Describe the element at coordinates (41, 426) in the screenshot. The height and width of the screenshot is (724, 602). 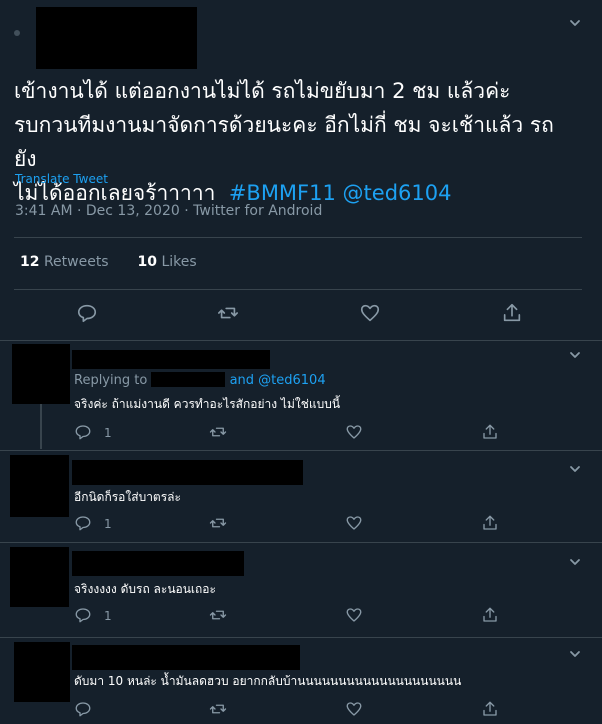
I see `thread-line` at that location.